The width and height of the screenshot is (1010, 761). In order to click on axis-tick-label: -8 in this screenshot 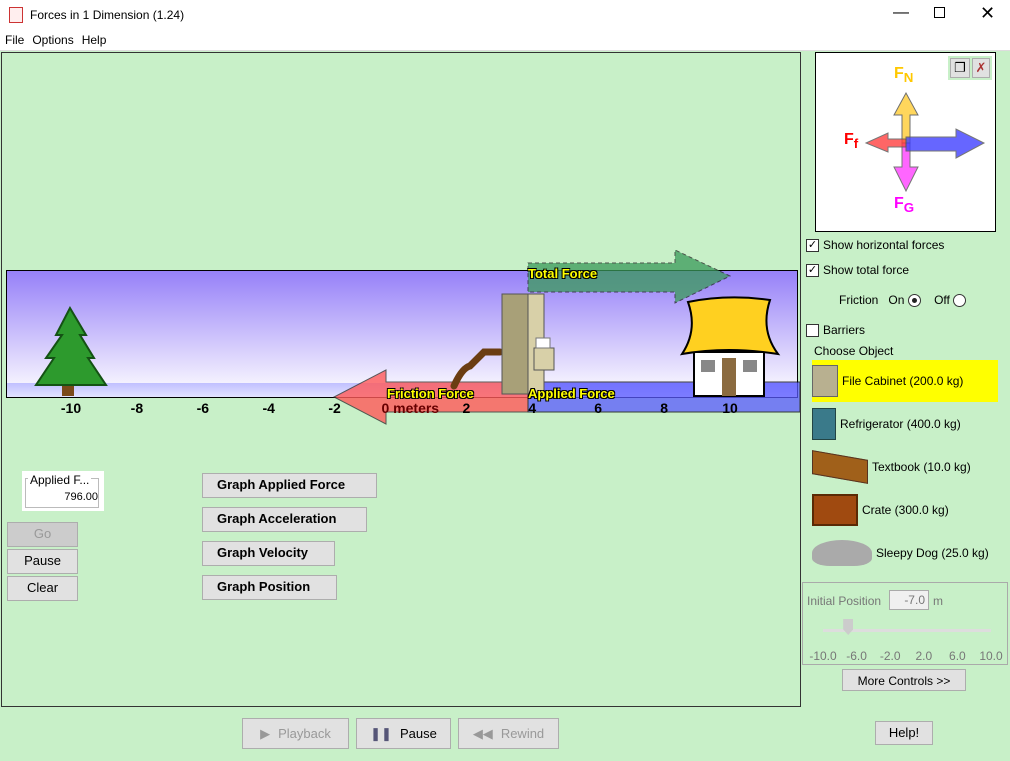, I will do `click(137, 408)`.